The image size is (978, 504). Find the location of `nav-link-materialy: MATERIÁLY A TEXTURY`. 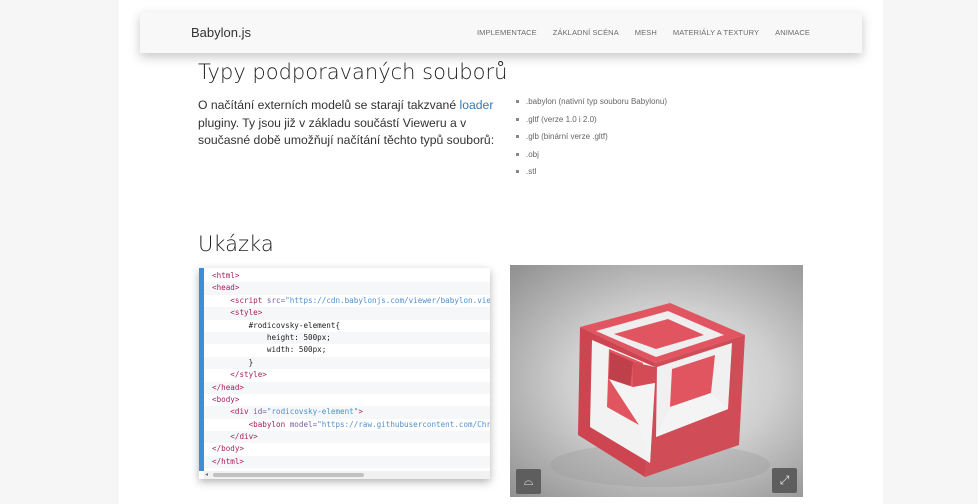

nav-link-materialy: MATERIÁLY A TEXTURY is located at coordinates (716, 32).